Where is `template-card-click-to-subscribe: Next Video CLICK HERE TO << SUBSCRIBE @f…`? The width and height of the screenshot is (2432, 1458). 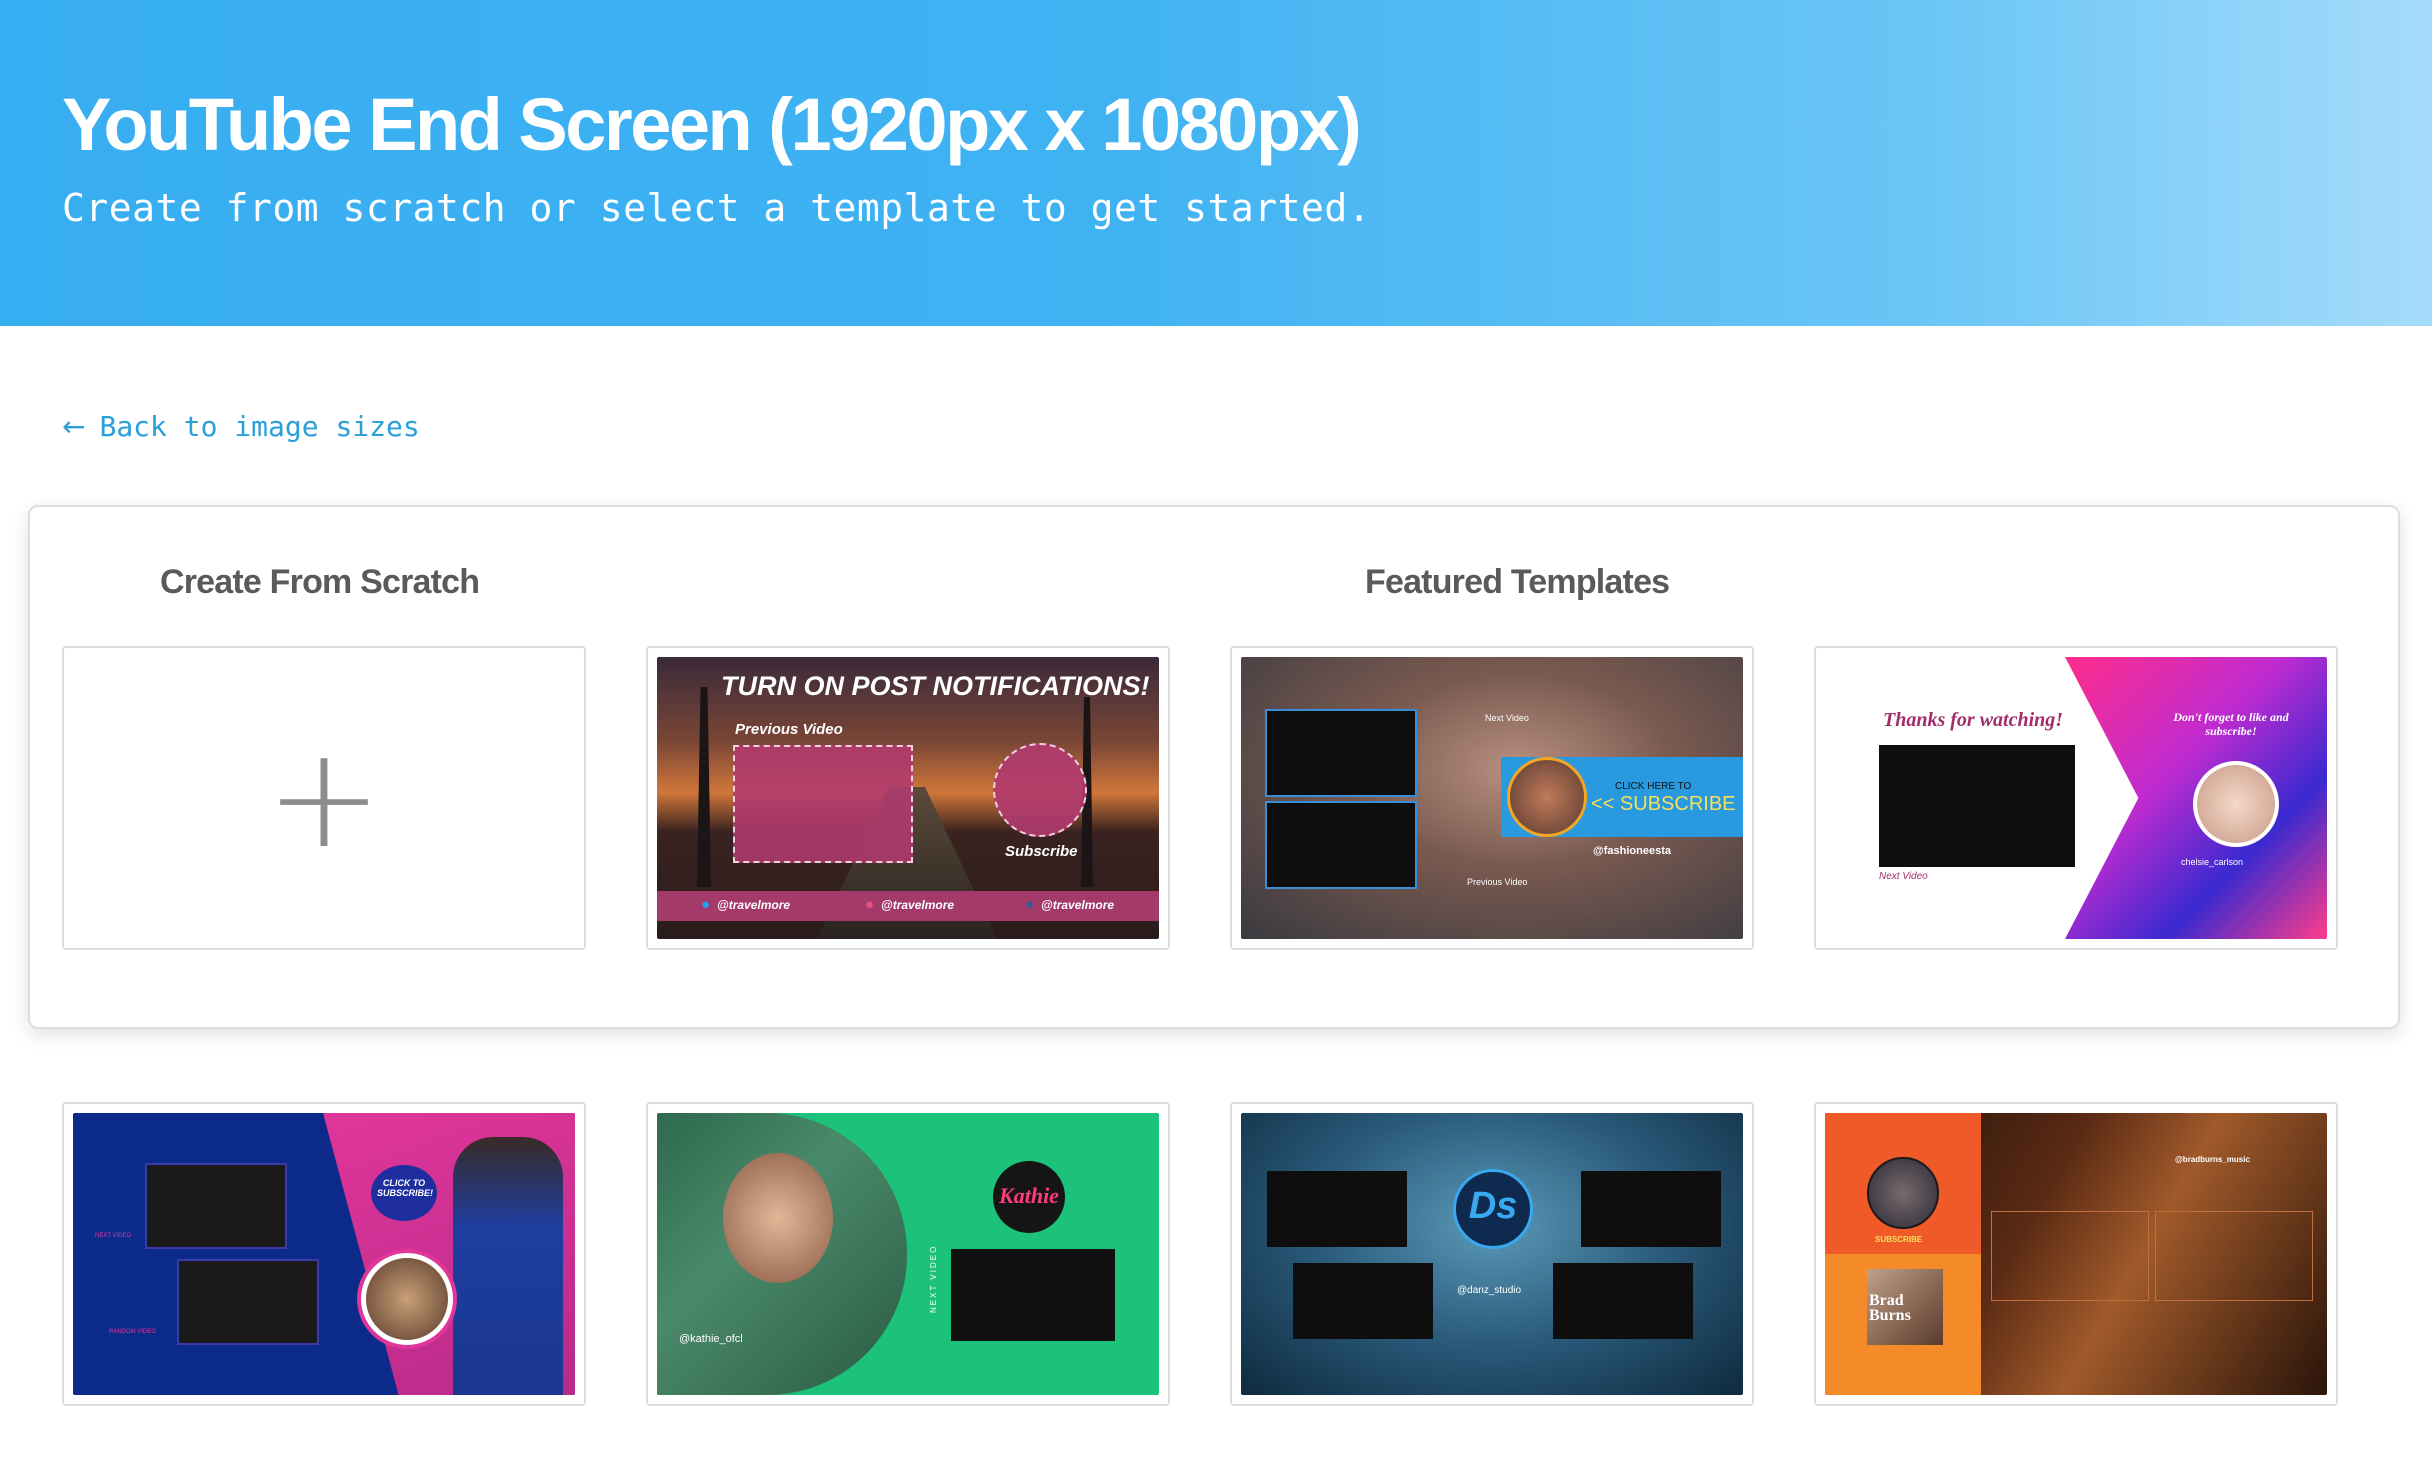 template-card-click-to-subscribe: Next Video CLICK HERE TO << SUBSCRIBE @f… is located at coordinates (1492, 798).